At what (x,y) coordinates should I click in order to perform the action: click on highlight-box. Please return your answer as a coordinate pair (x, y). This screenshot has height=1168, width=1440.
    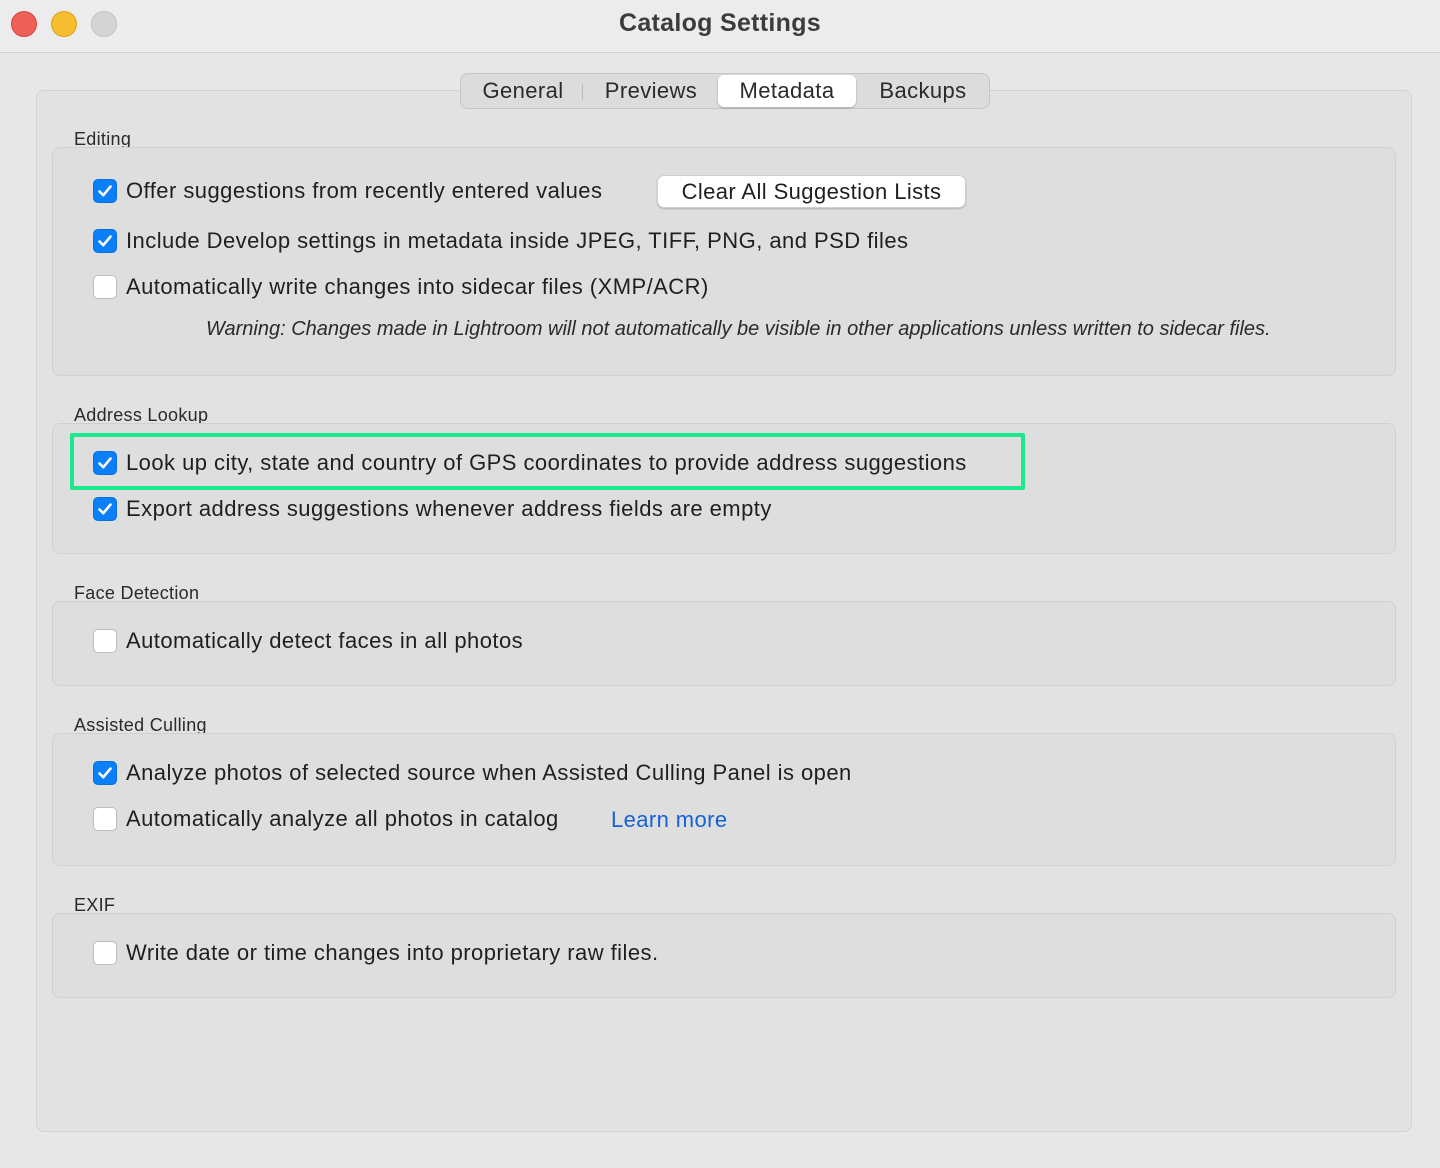
    Looking at the image, I should click on (547, 461).